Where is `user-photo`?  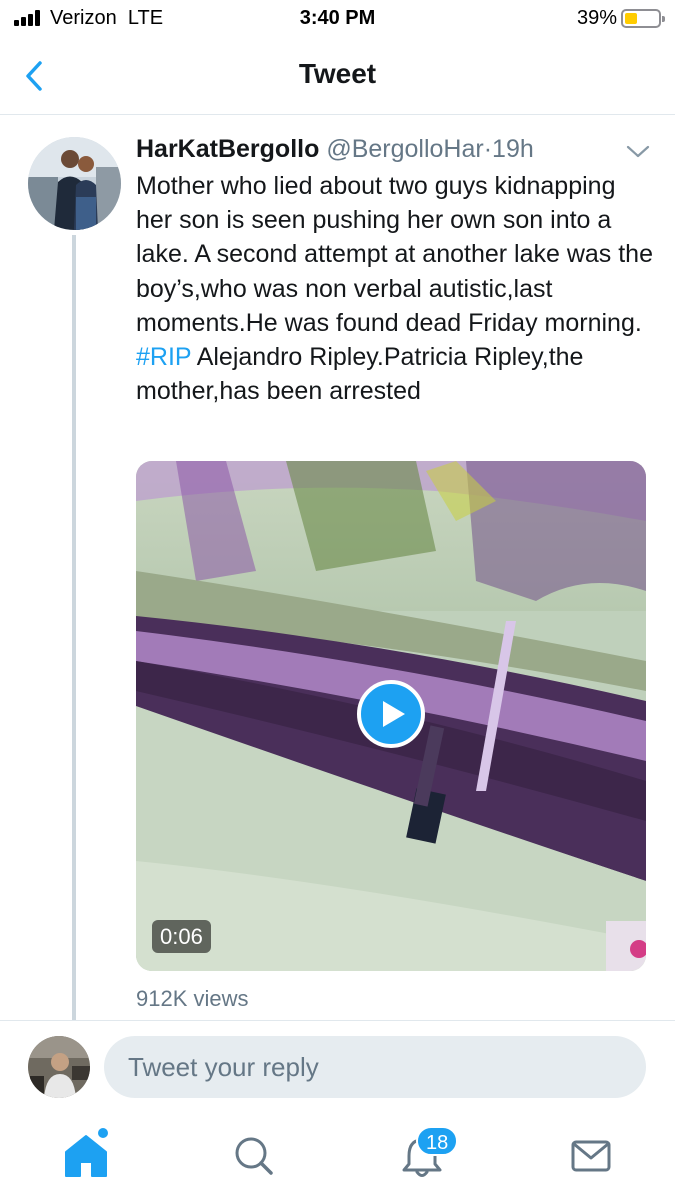 user-photo is located at coordinates (59, 1067).